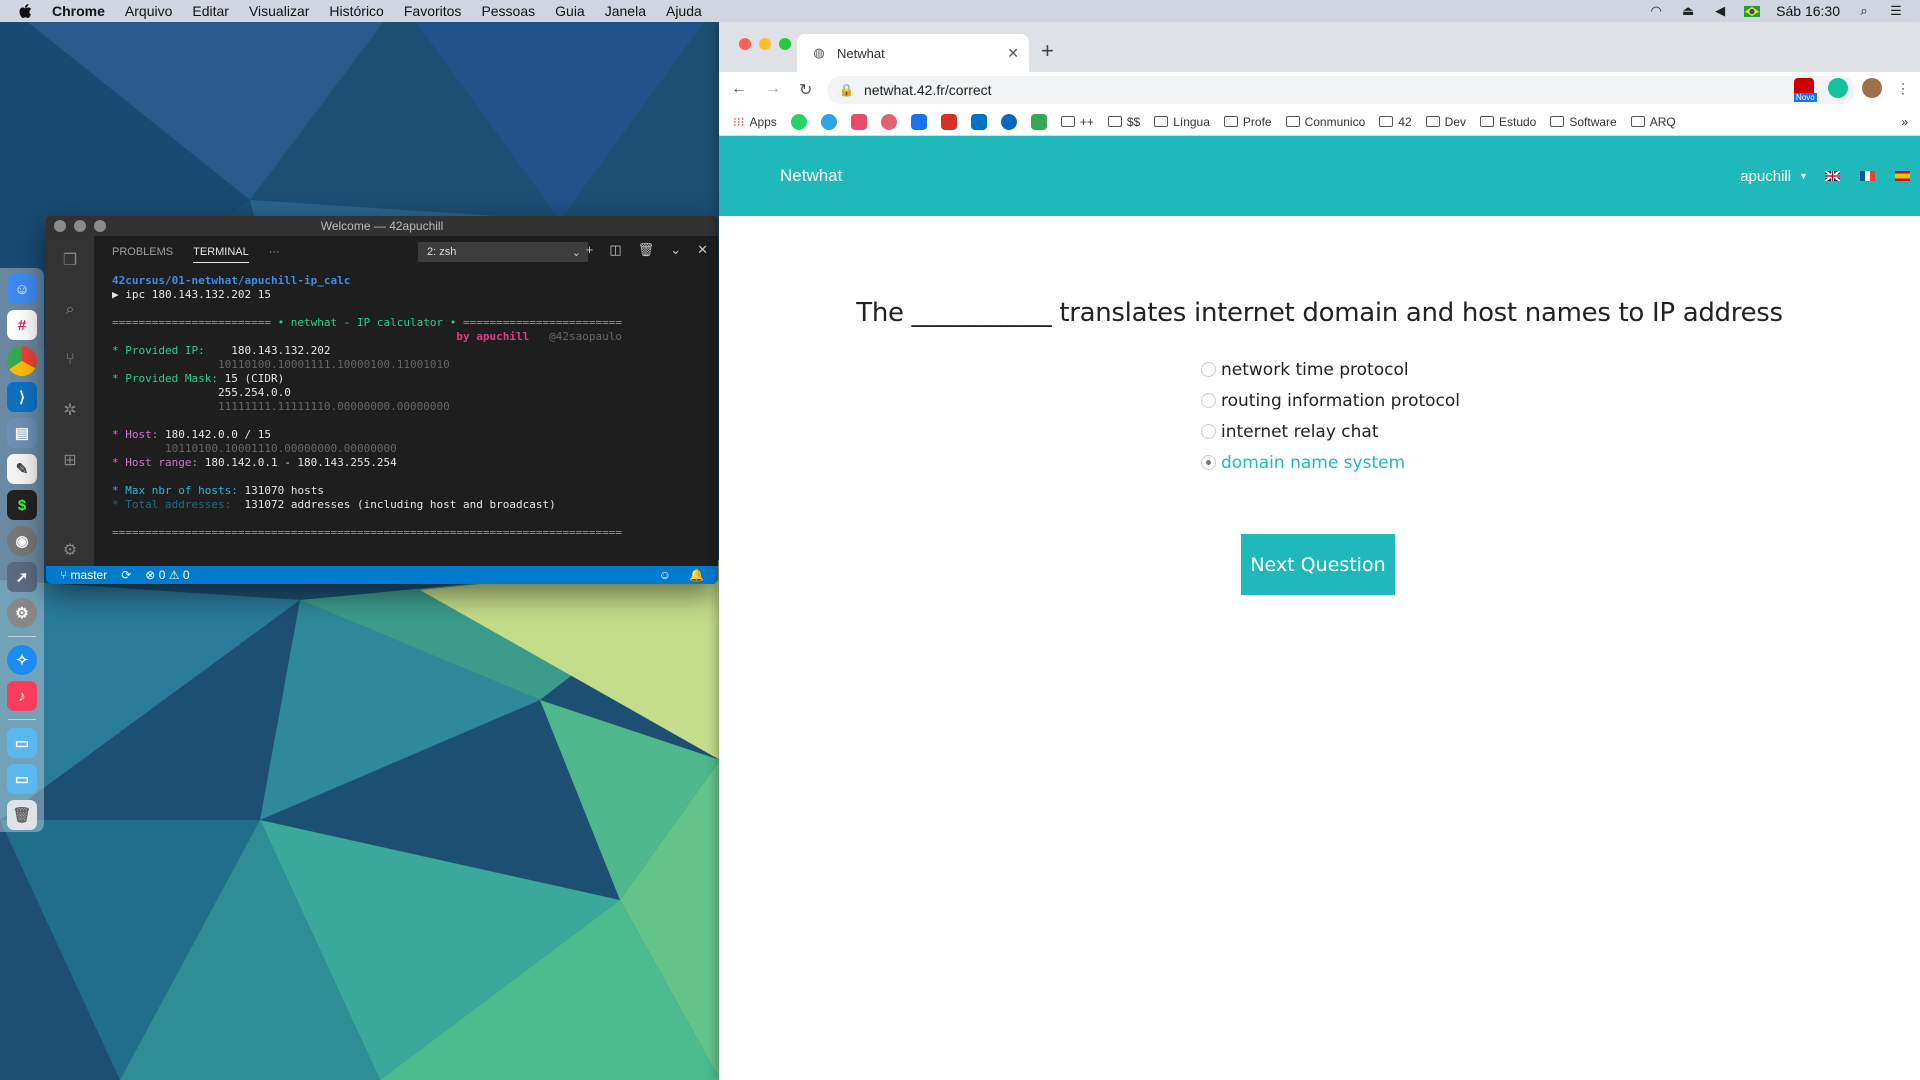 This screenshot has height=1080, width=1920. I want to click on bookmark-folder-plusplus: ++, so click(1077, 122).